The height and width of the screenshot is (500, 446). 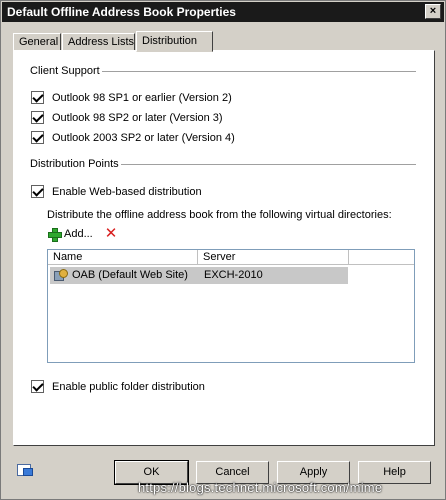 I want to click on row-name-cell: OAB (Default Web Site), so click(x=130, y=275).